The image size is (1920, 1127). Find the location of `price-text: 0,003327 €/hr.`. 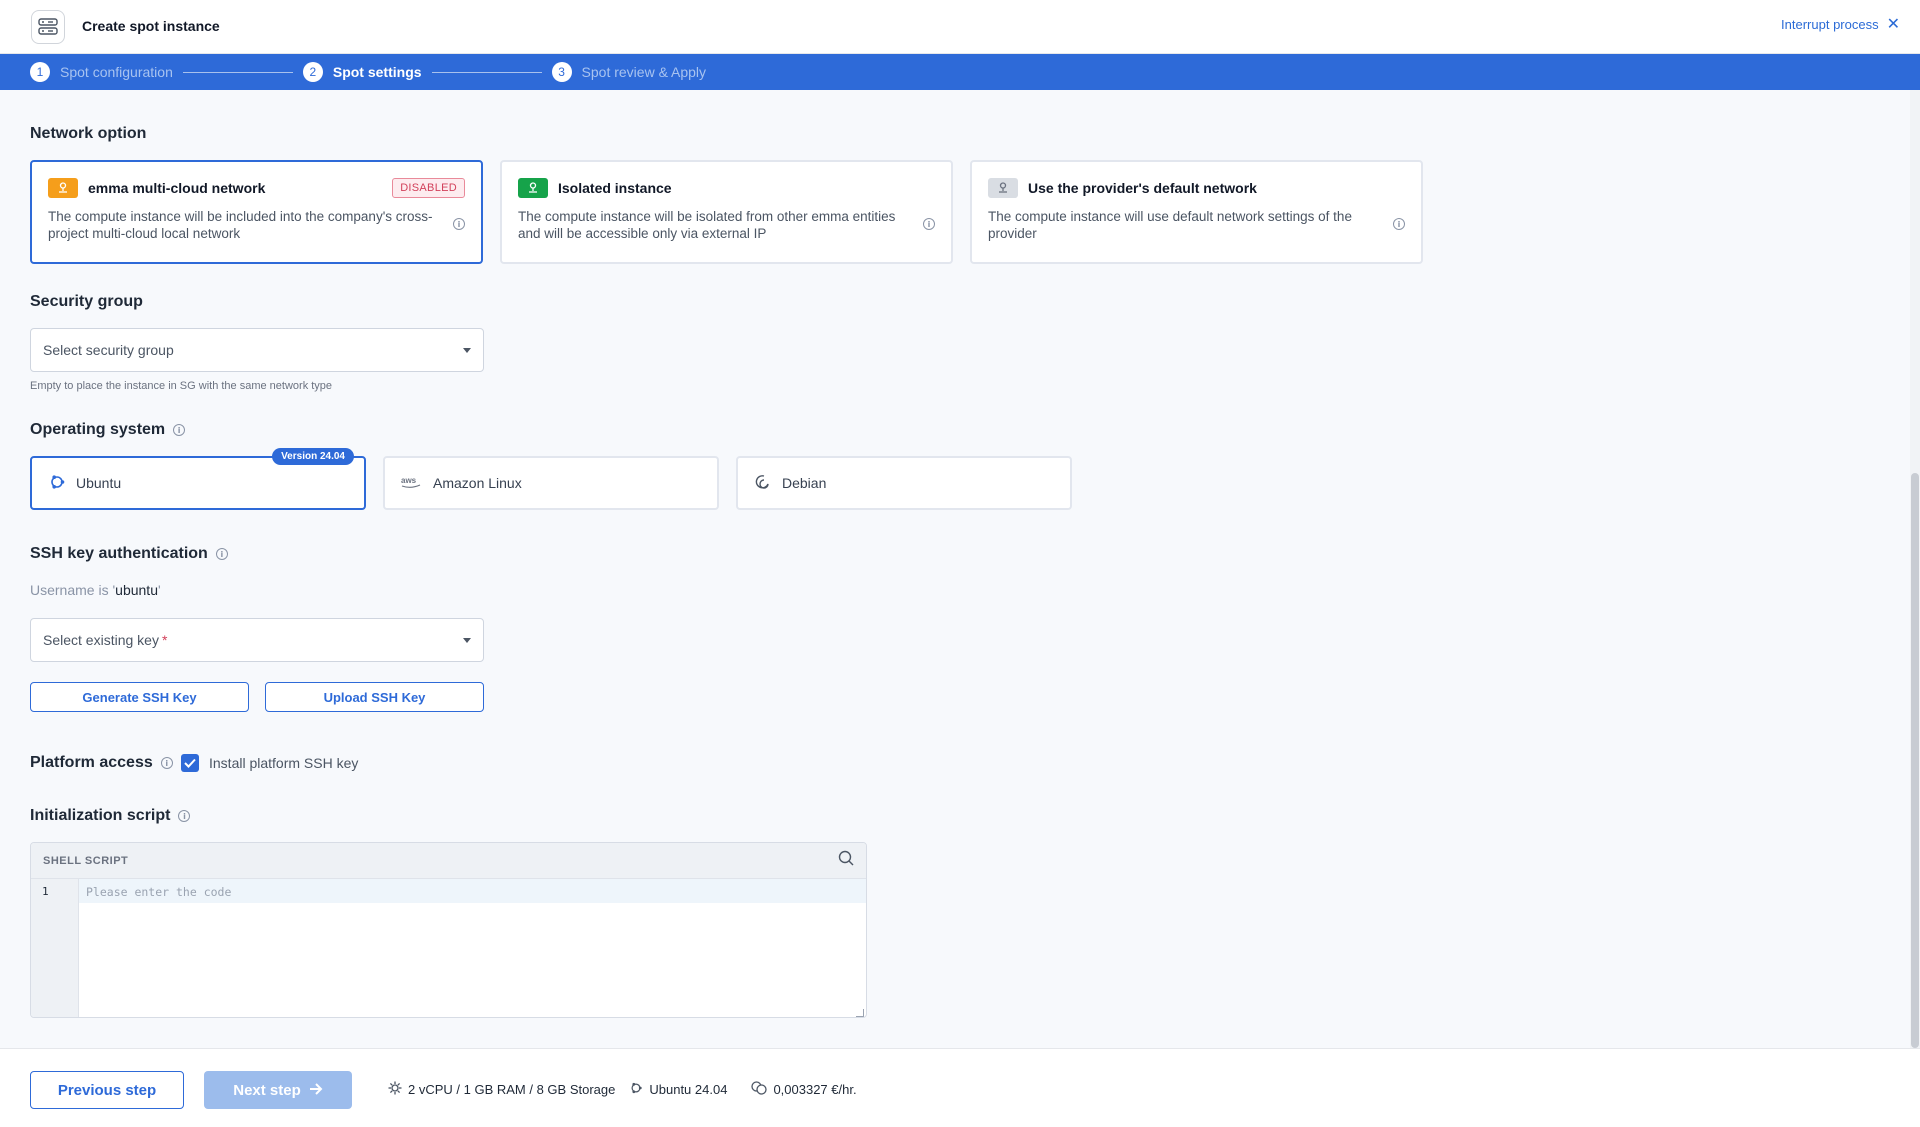

price-text: 0,003327 €/hr. is located at coordinates (815, 1089).